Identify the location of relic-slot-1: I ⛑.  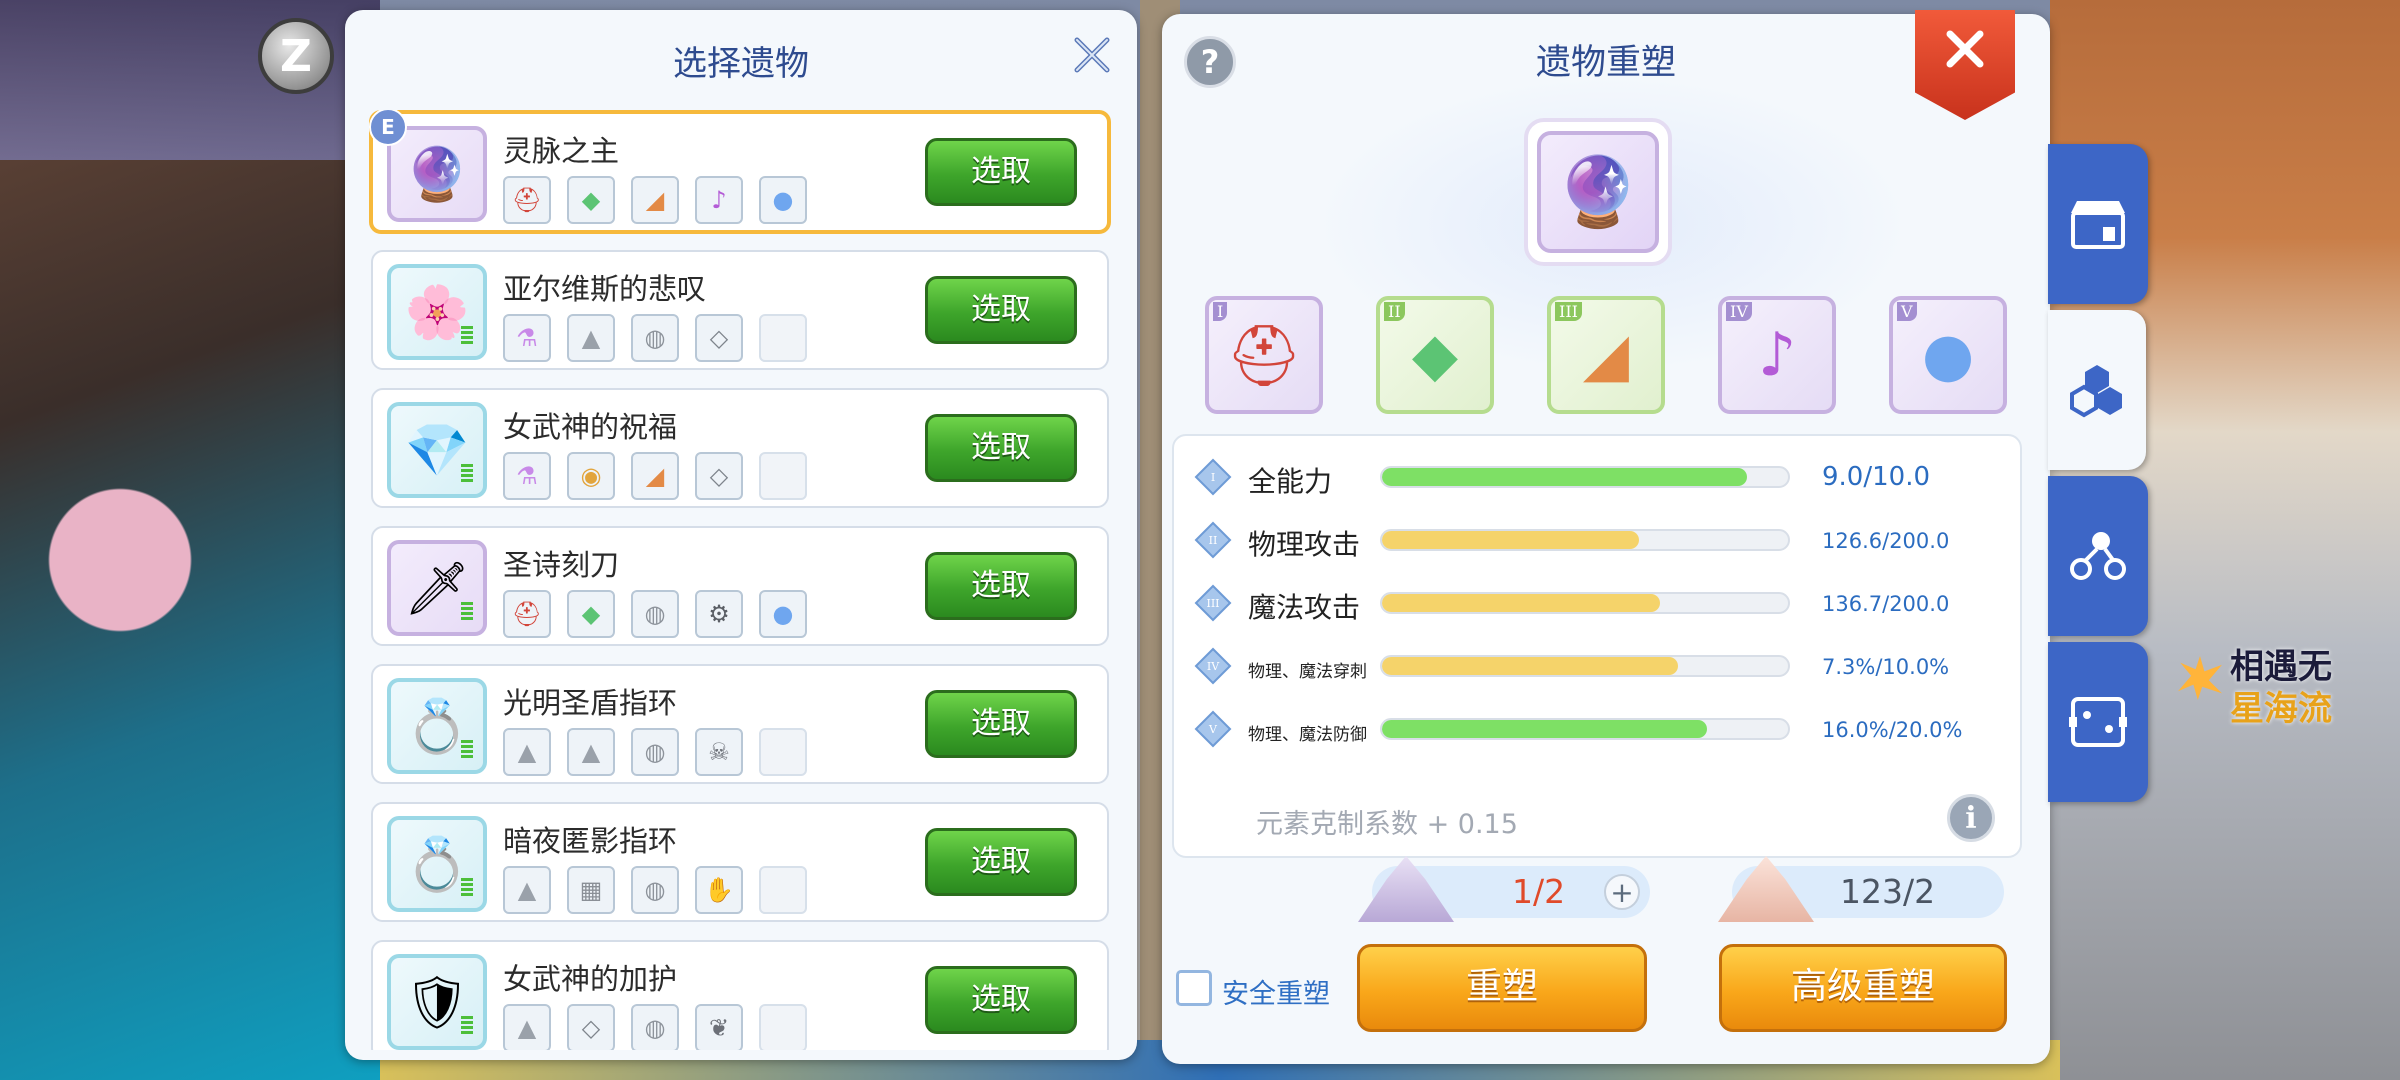
(1264, 355).